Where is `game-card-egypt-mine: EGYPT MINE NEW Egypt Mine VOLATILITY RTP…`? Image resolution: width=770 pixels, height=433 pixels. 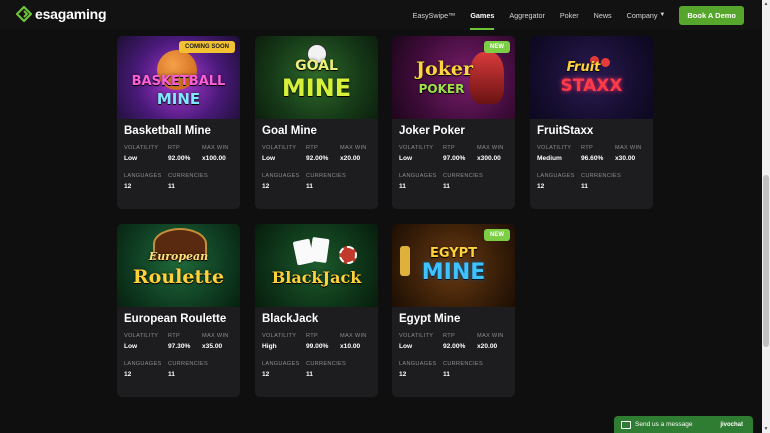
game-card-egypt-mine: EGYPT MINE NEW Egypt Mine VOLATILITY RTP… is located at coordinates (453, 310).